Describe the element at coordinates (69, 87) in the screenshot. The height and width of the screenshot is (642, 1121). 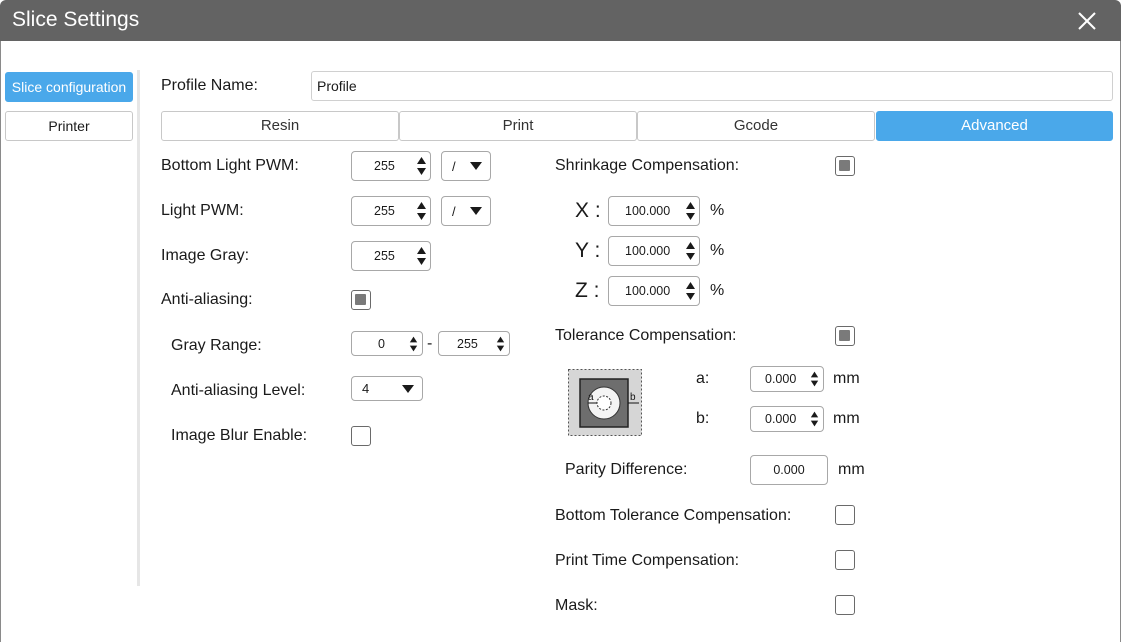
I see `sidebar-item-slice-configuration: Slice configuration` at that location.